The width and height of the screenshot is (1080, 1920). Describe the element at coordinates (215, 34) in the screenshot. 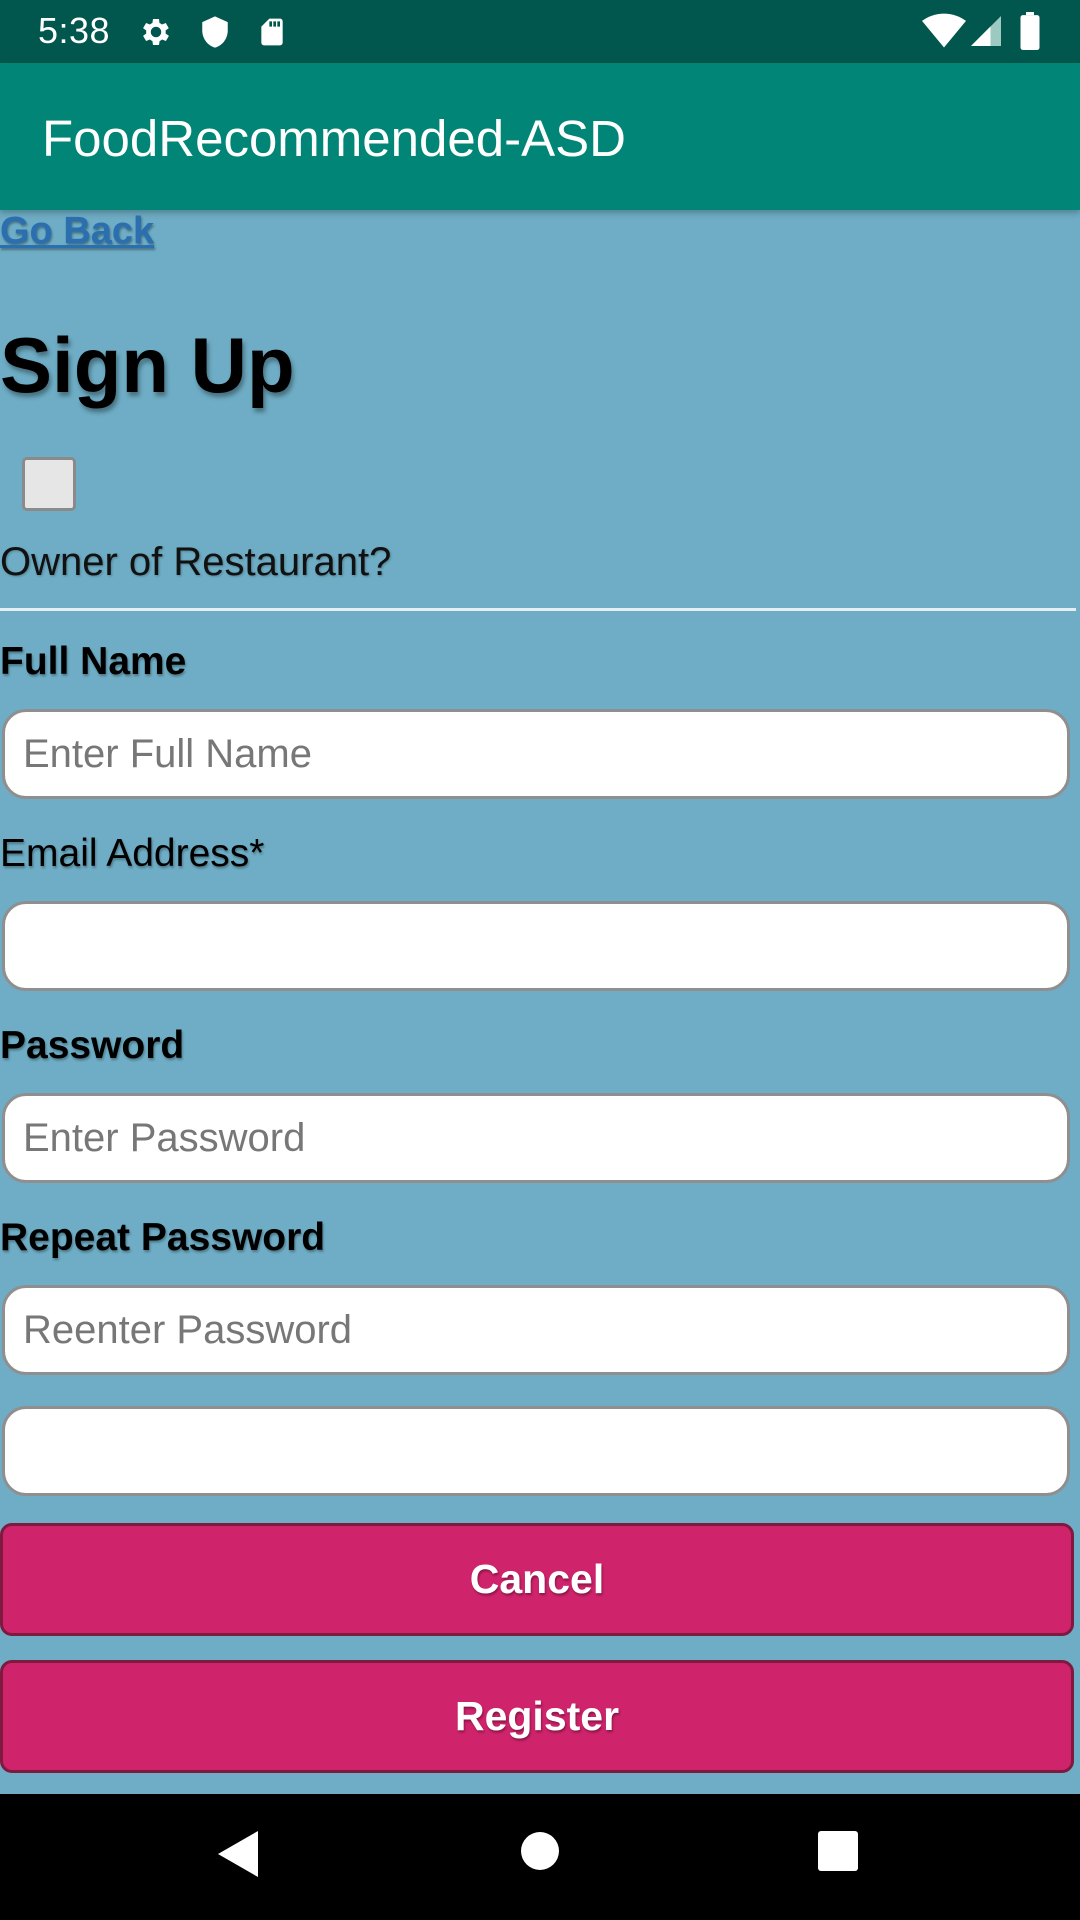

I see `shield-icon` at that location.